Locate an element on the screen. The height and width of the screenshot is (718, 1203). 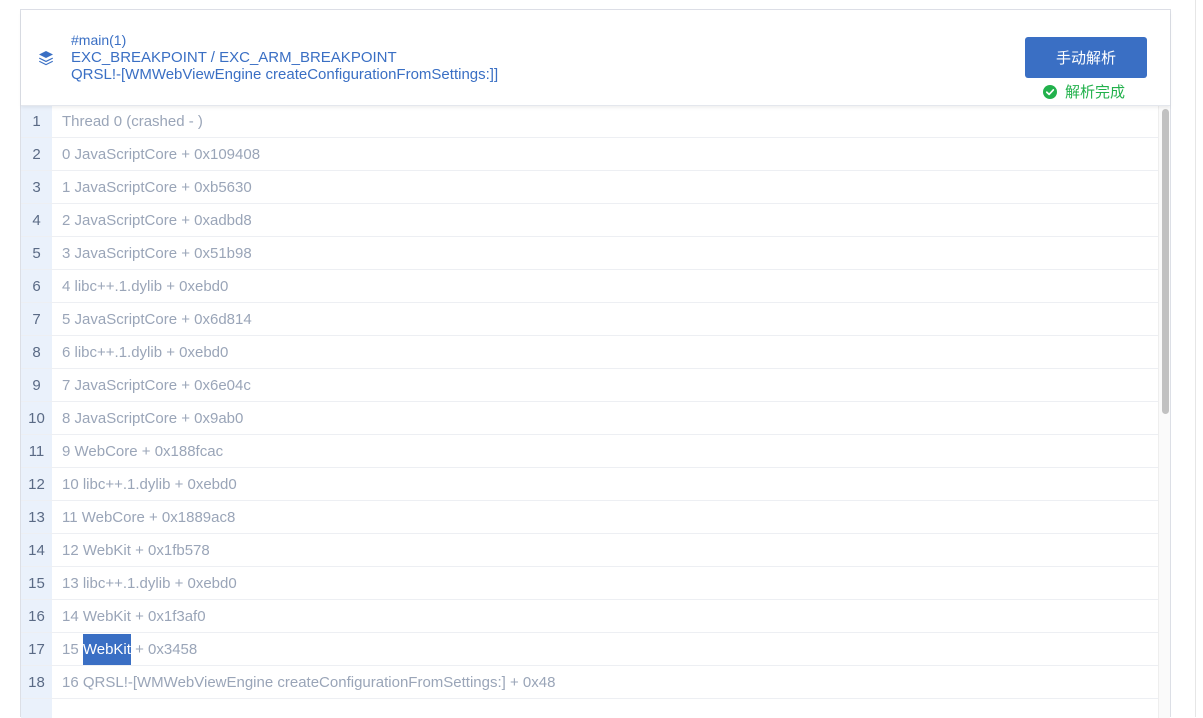
check-circle-icon is located at coordinates (1050, 92).